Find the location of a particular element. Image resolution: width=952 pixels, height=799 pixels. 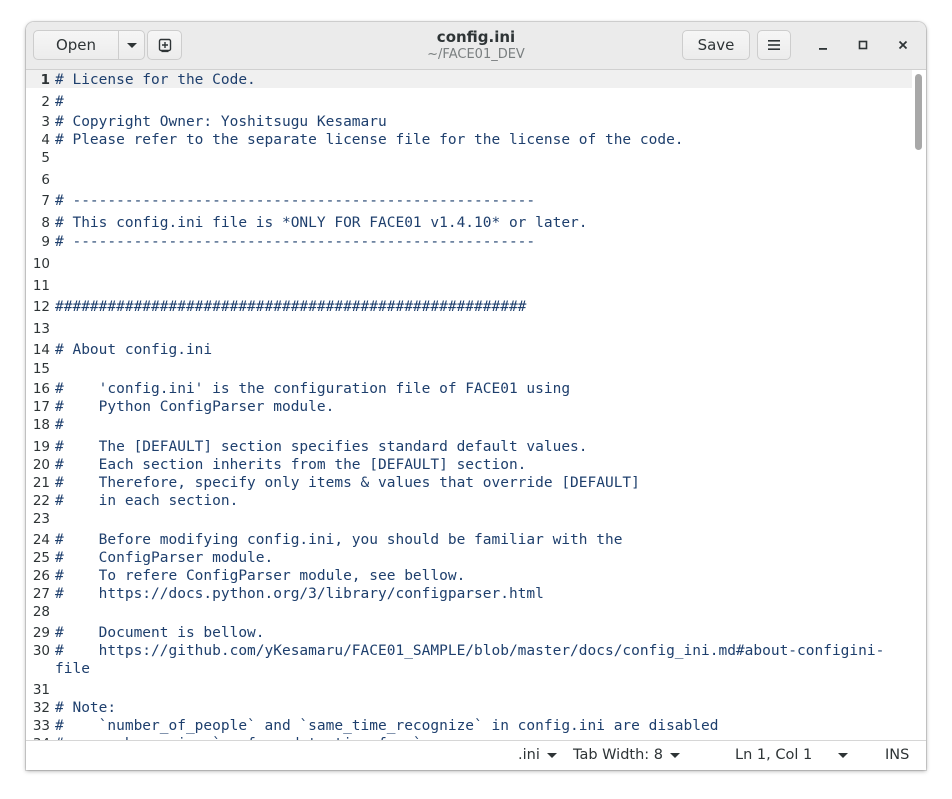

line-number: 20 is located at coordinates (41, 465).